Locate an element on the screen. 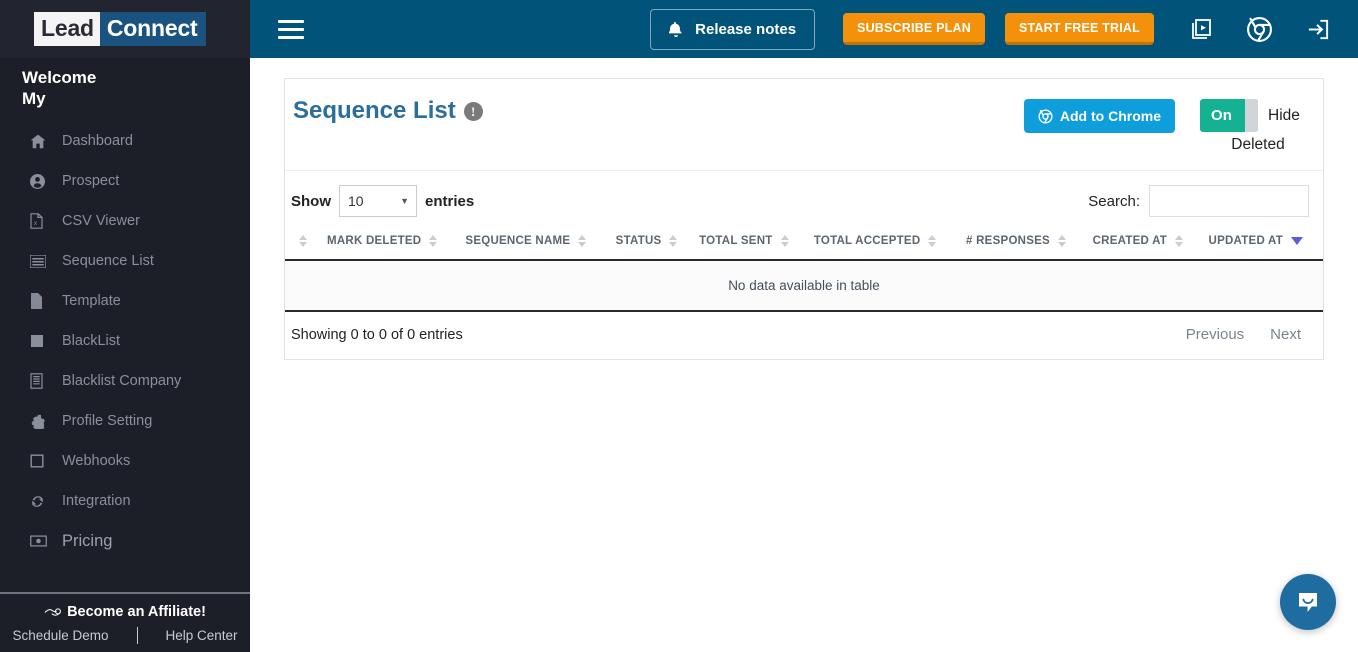 This screenshot has height=652, width=1358. file-csv-icon: x is located at coordinates (40, 221).